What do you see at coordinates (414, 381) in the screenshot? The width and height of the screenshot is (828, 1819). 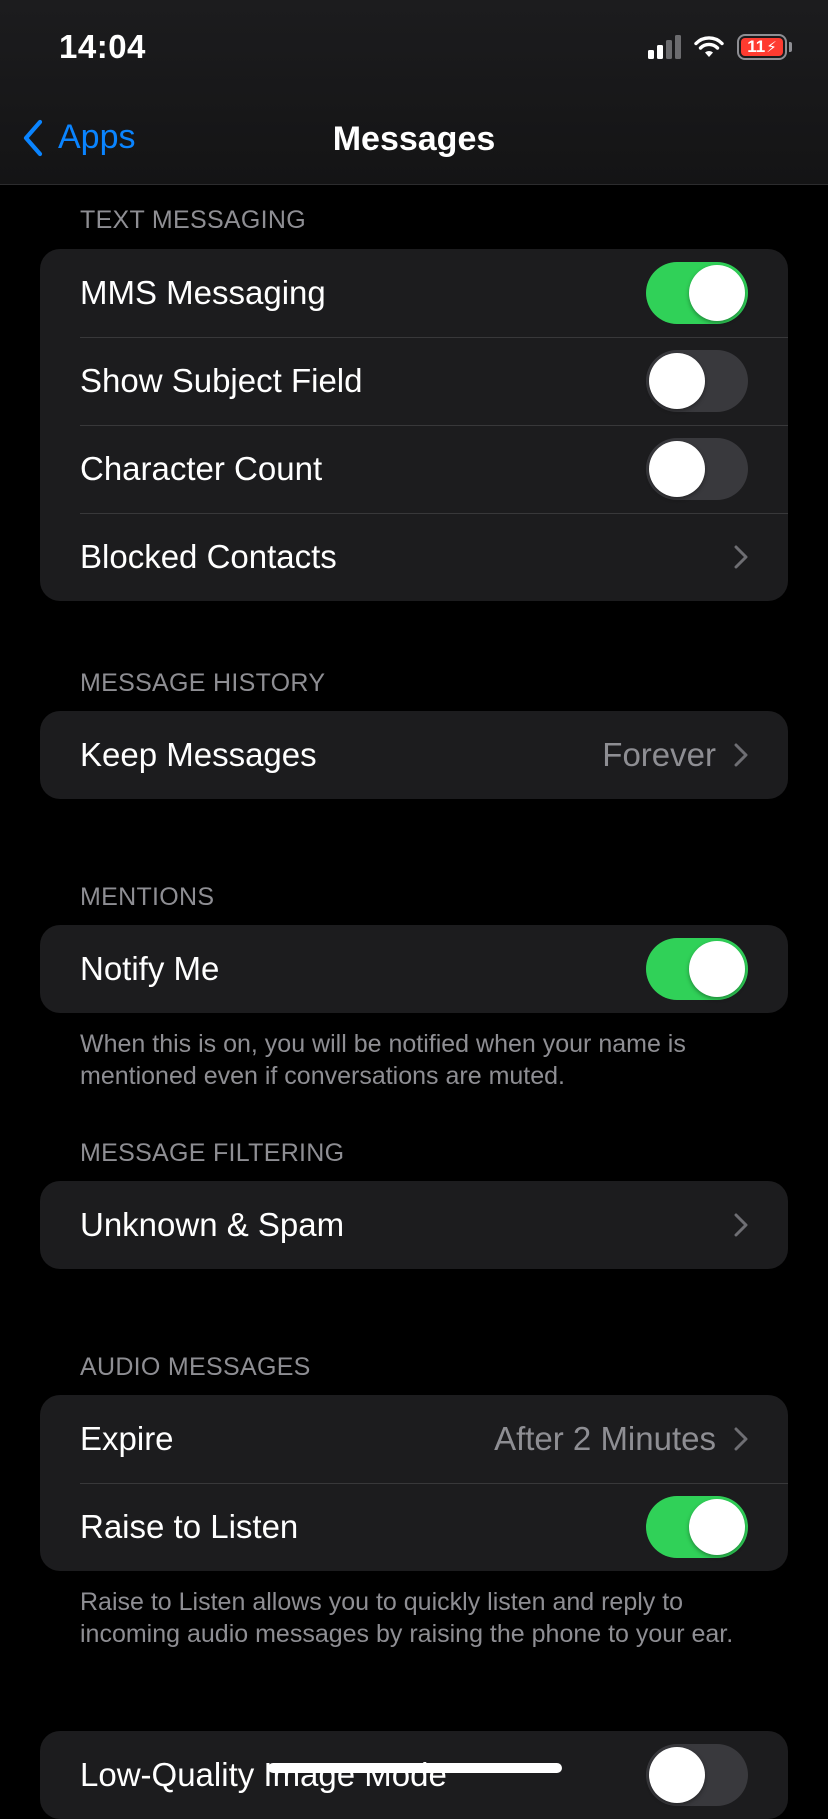 I see `row-show-subject-field: Show Subject Field` at bounding box center [414, 381].